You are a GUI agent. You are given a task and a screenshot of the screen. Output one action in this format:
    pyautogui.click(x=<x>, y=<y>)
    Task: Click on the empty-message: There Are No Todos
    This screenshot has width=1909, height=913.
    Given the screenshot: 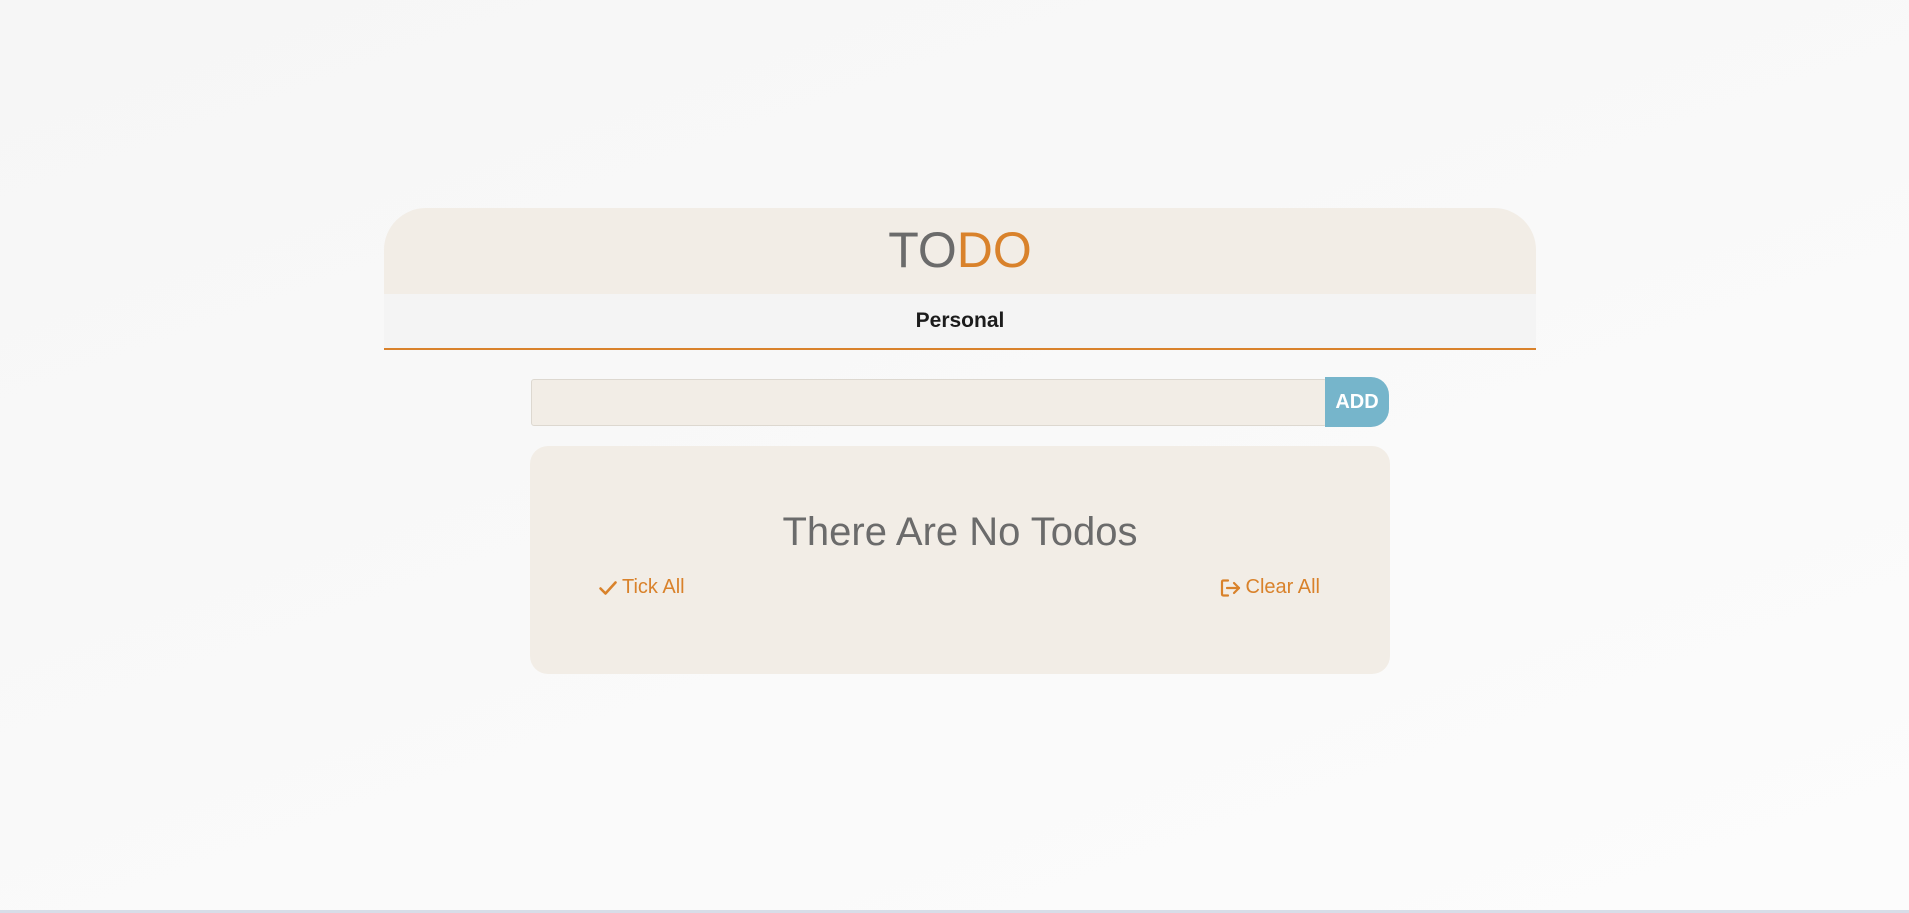 What is the action you would take?
    pyautogui.click(x=960, y=532)
    